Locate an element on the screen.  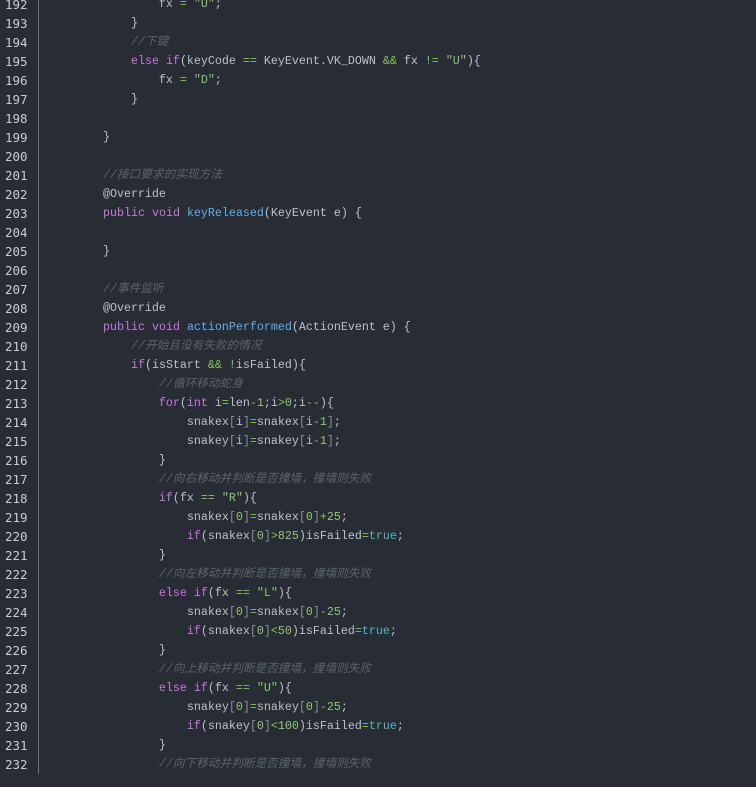
code-line: 205 } is located at coordinates (378, 251).